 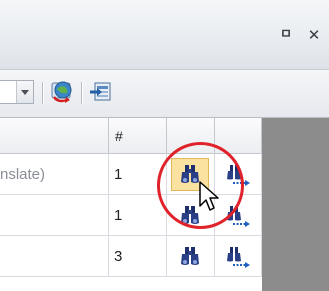 I want to click on find-button, so click(x=190, y=256).